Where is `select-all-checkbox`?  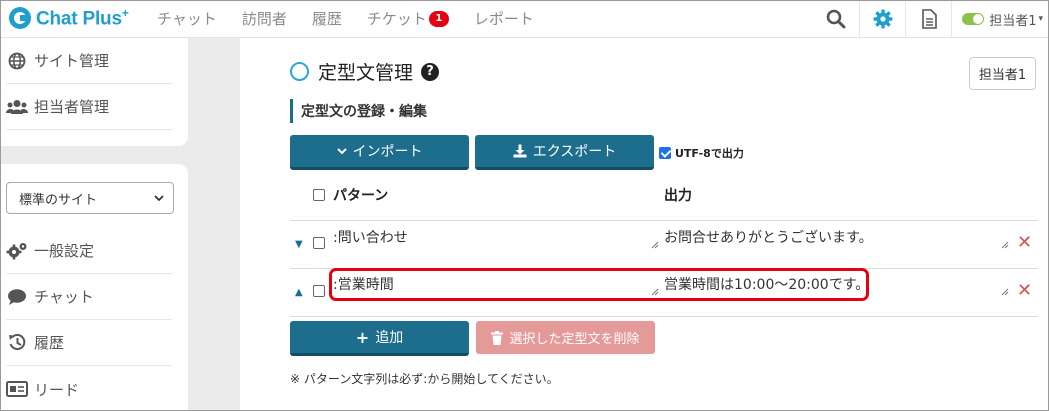
select-all-checkbox is located at coordinates (319, 195).